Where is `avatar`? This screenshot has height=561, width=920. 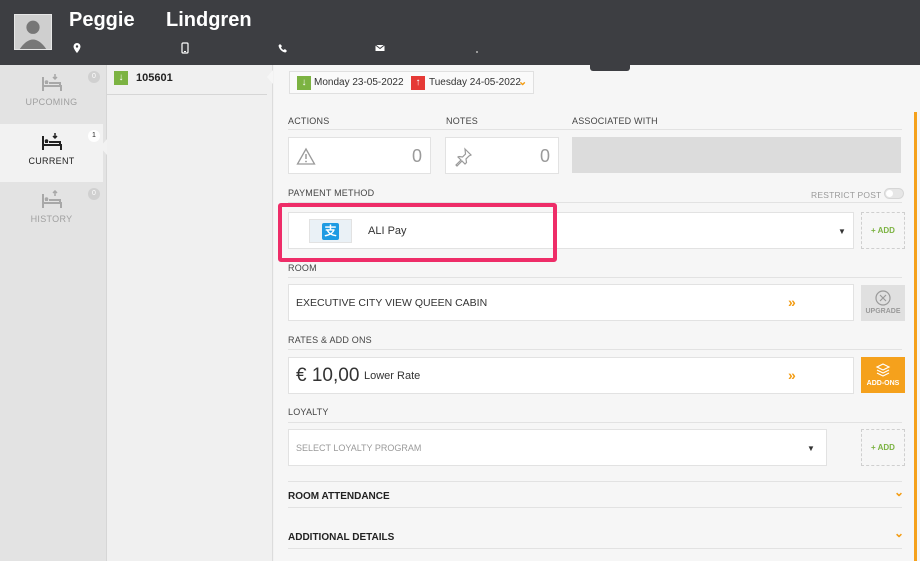
avatar is located at coordinates (33, 32).